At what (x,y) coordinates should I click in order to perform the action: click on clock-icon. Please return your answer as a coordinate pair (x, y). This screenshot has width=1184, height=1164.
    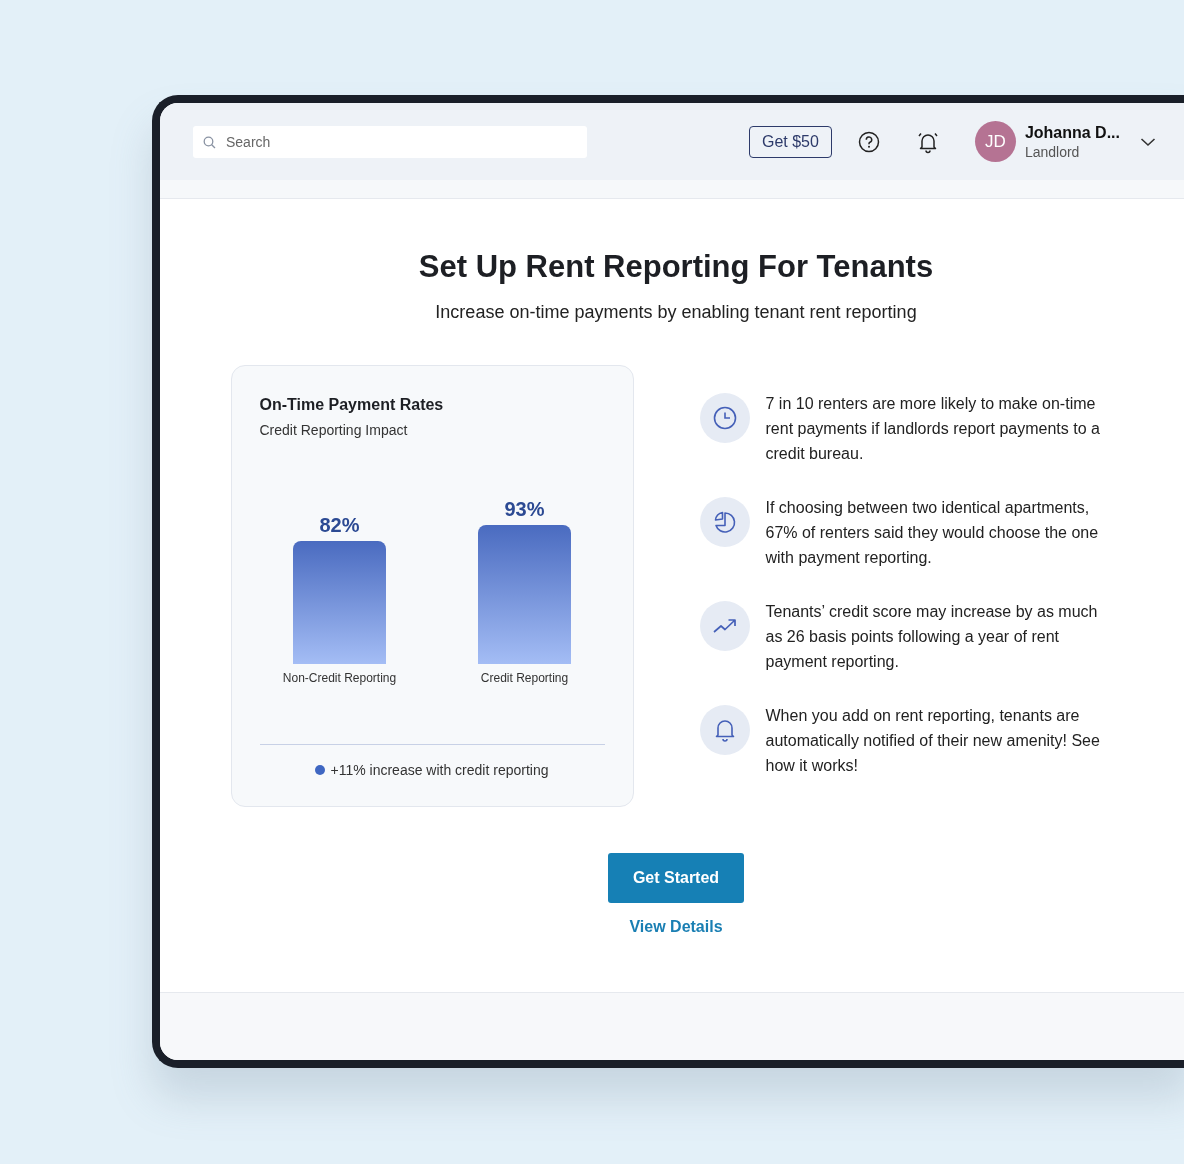
    Looking at the image, I should click on (724, 418).